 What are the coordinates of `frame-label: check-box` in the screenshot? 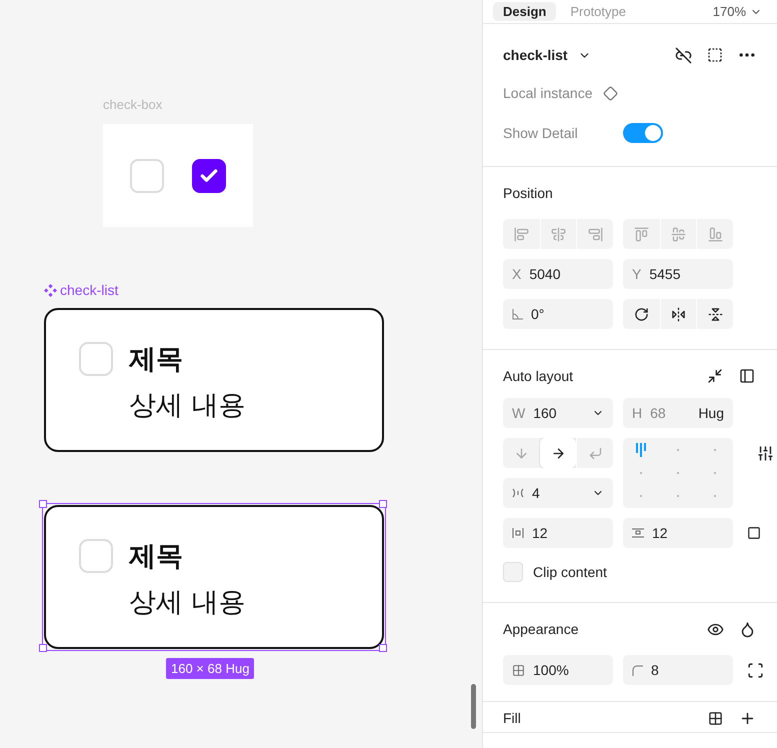 It's located at (132, 104).